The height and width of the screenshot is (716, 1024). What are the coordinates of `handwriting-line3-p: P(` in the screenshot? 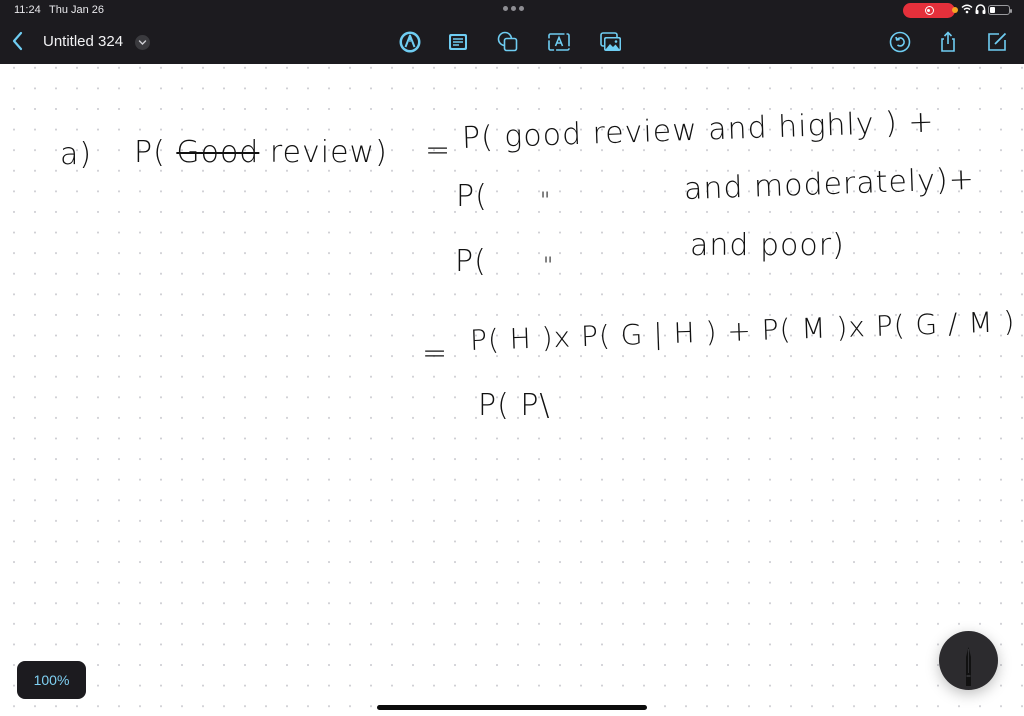 It's located at (471, 261).